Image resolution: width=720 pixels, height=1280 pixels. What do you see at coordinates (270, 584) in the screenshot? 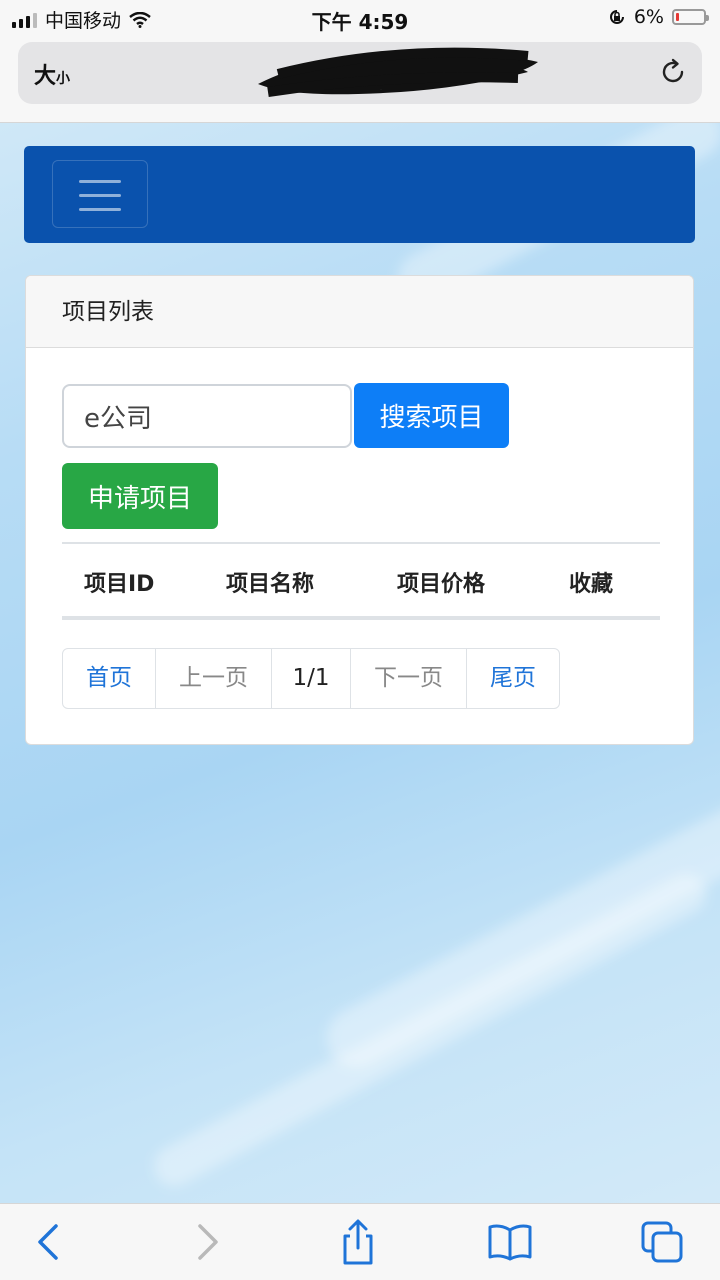
I see `table-header-name: 项目名称` at bounding box center [270, 584].